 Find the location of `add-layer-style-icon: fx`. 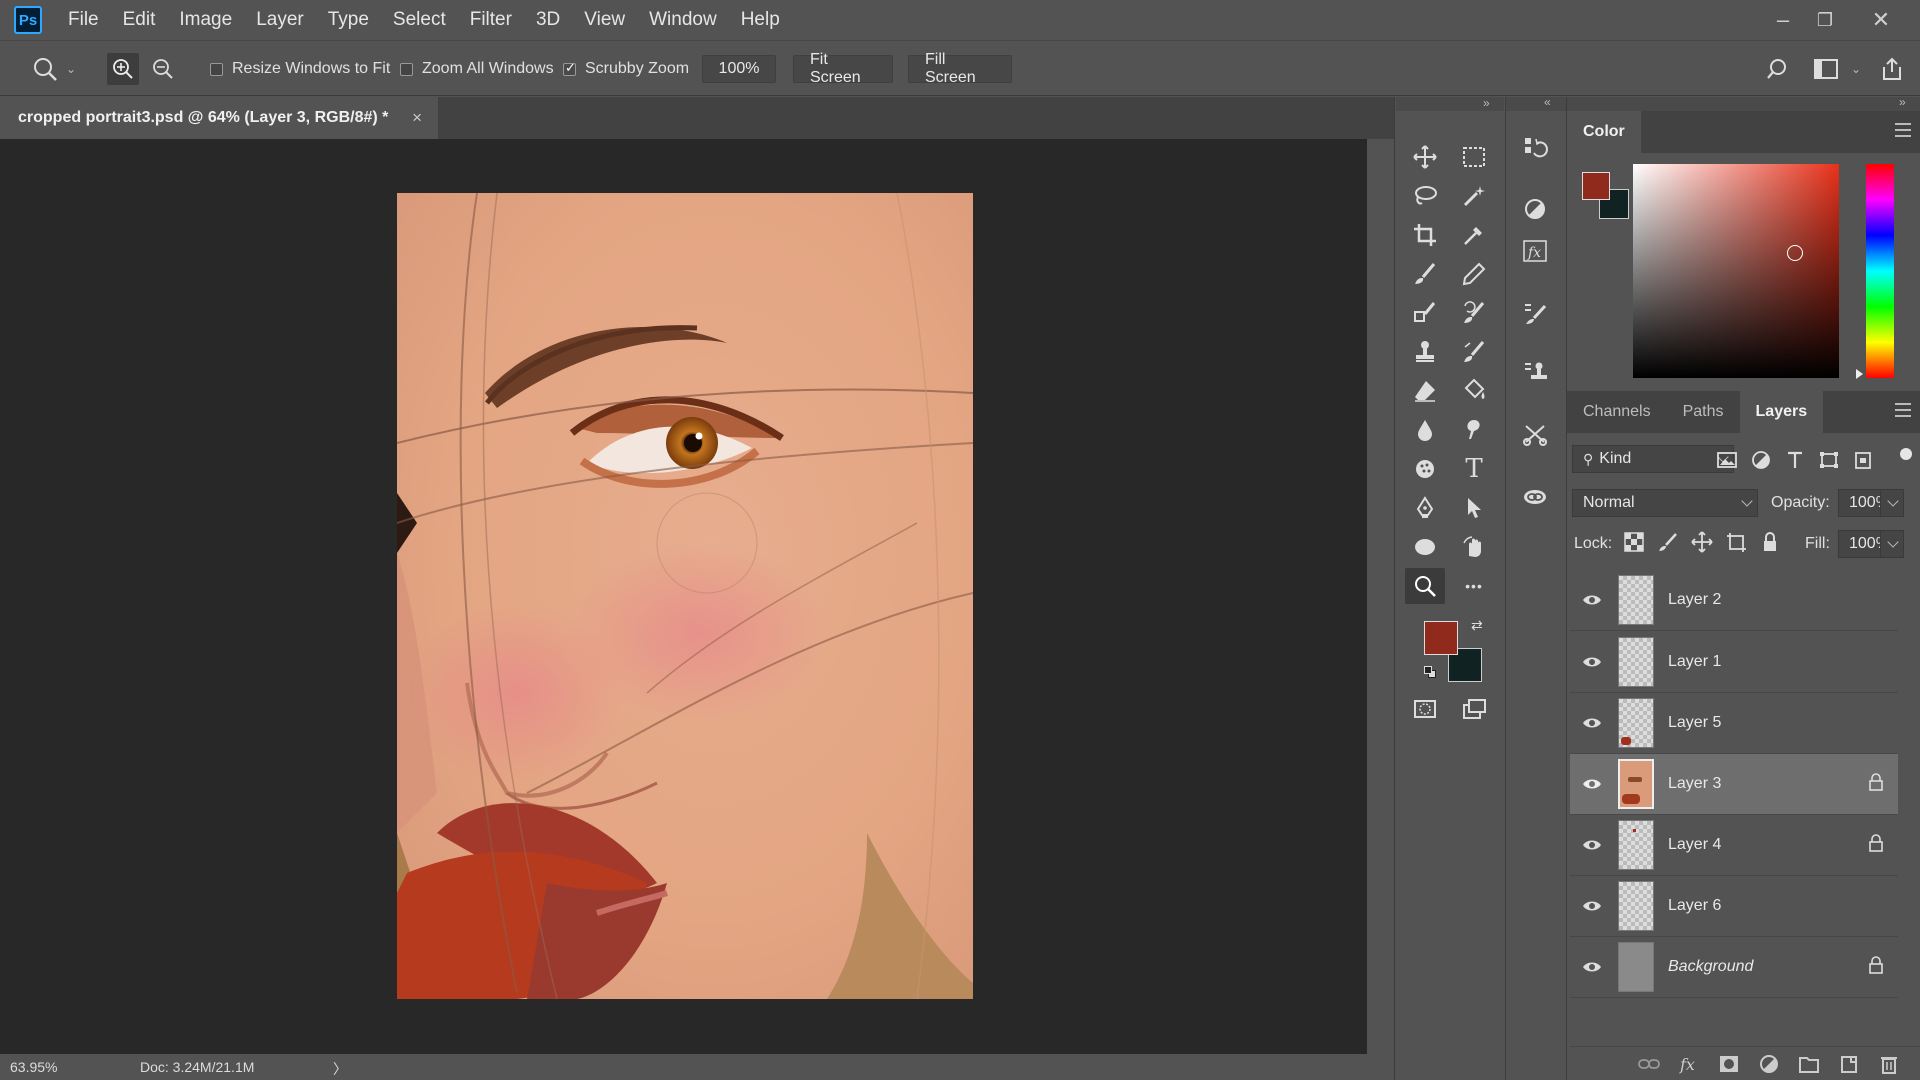

add-layer-style-icon: fx is located at coordinates (1689, 1064).